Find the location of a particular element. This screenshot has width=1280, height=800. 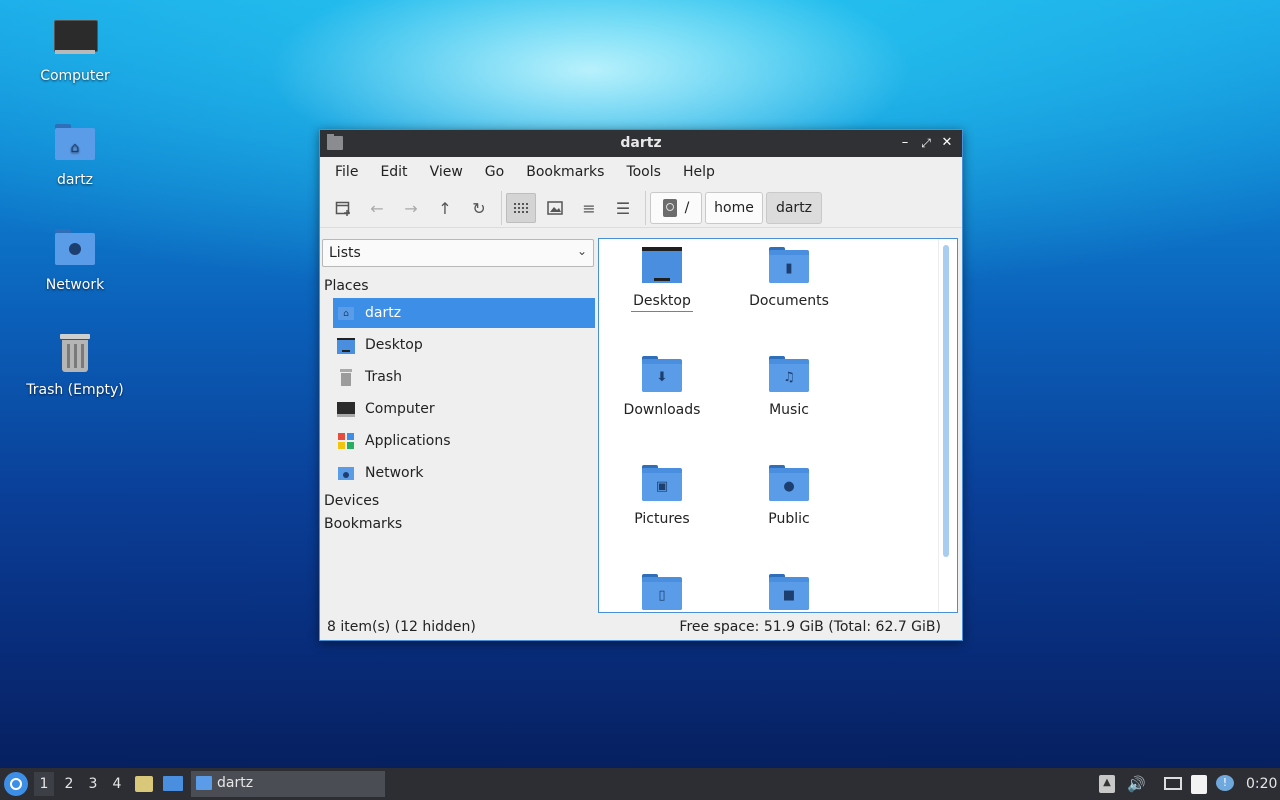

file-item-public: ● Public is located at coordinates (789, 496).